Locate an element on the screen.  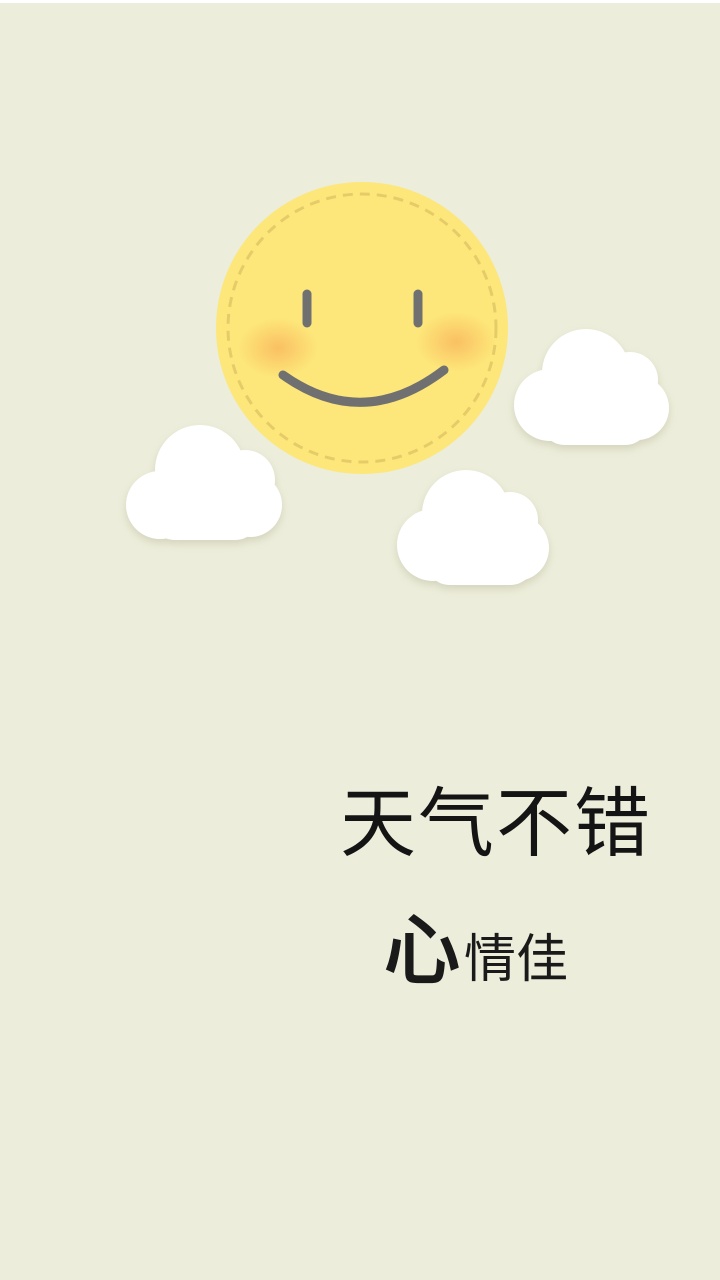
subline-text: 心情佳 is located at coordinates (476, 951).